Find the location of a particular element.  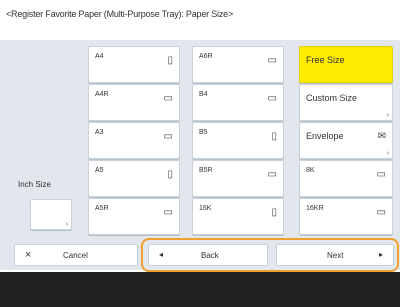

navigation-highlight is located at coordinates (270, 255).